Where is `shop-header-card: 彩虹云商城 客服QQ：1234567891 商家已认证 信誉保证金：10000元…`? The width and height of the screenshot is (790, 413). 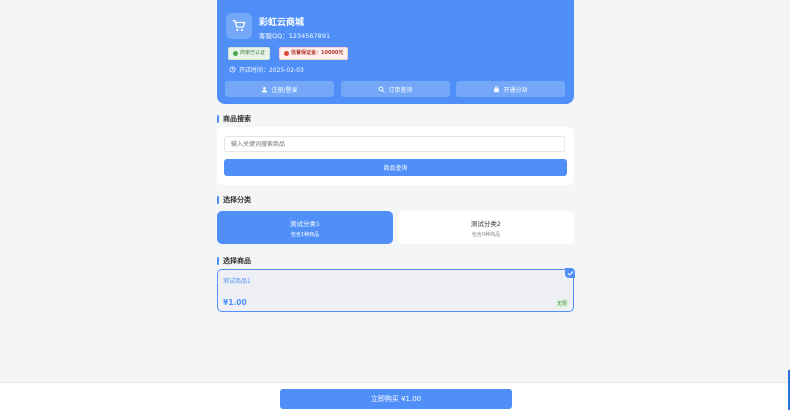 shop-header-card: 彩虹云商城 客服QQ：1234567891 商家已认证 信誉保证金：10000元… is located at coordinates (395, 52).